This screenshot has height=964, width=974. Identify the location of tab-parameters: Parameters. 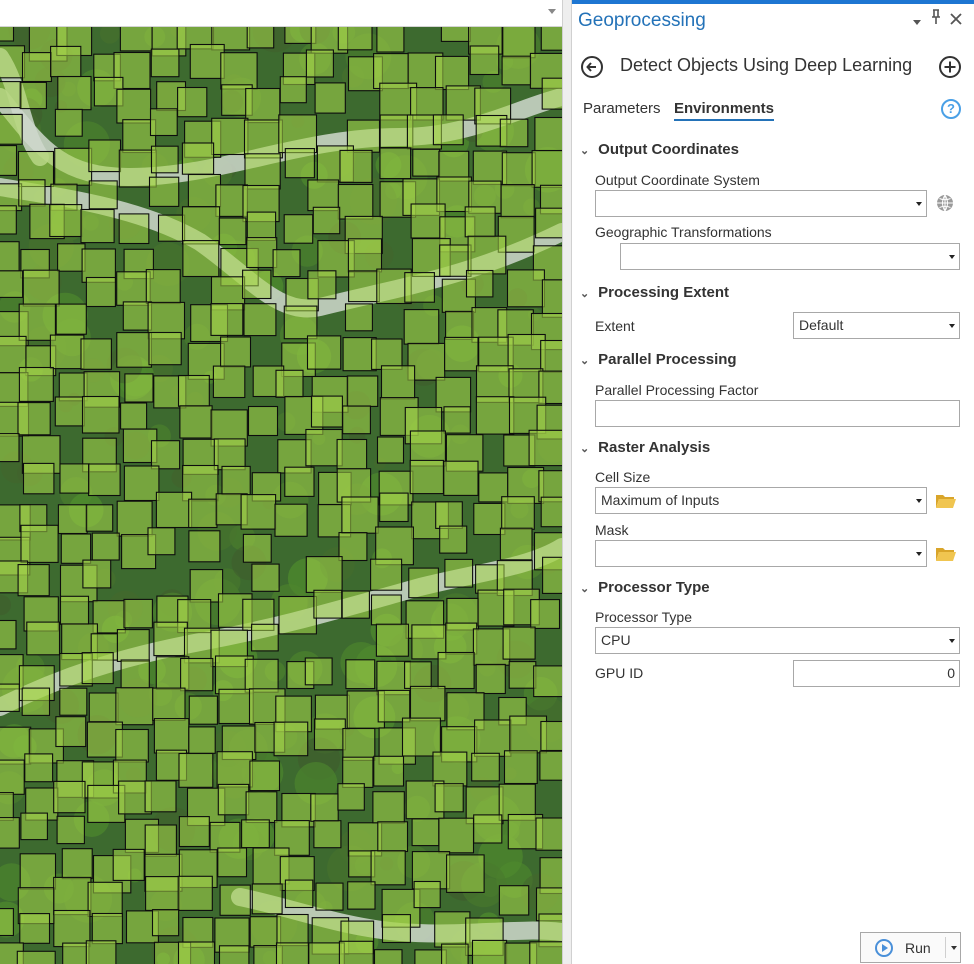
(622, 108).